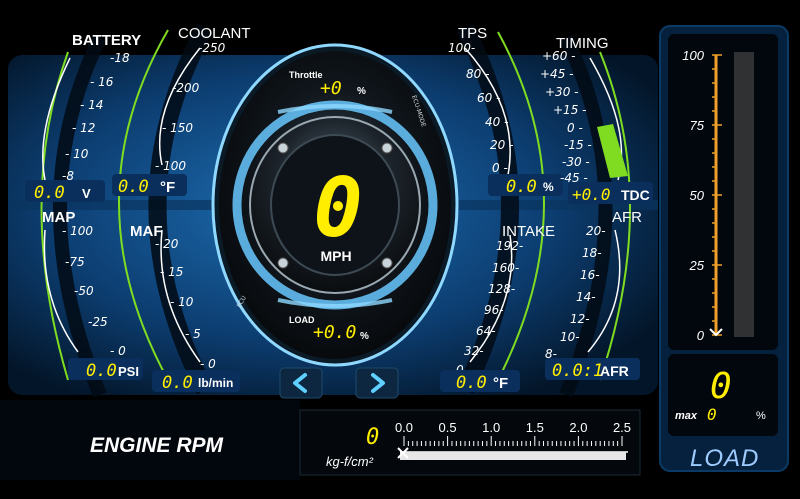 The image size is (800, 499). I want to click on tps-tick: 20 -, so click(501, 145).